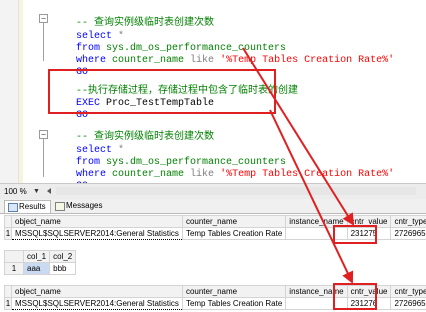  Describe the element at coordinates (63, 256) in the screenshot. I see `column-header: col_2` at that location.